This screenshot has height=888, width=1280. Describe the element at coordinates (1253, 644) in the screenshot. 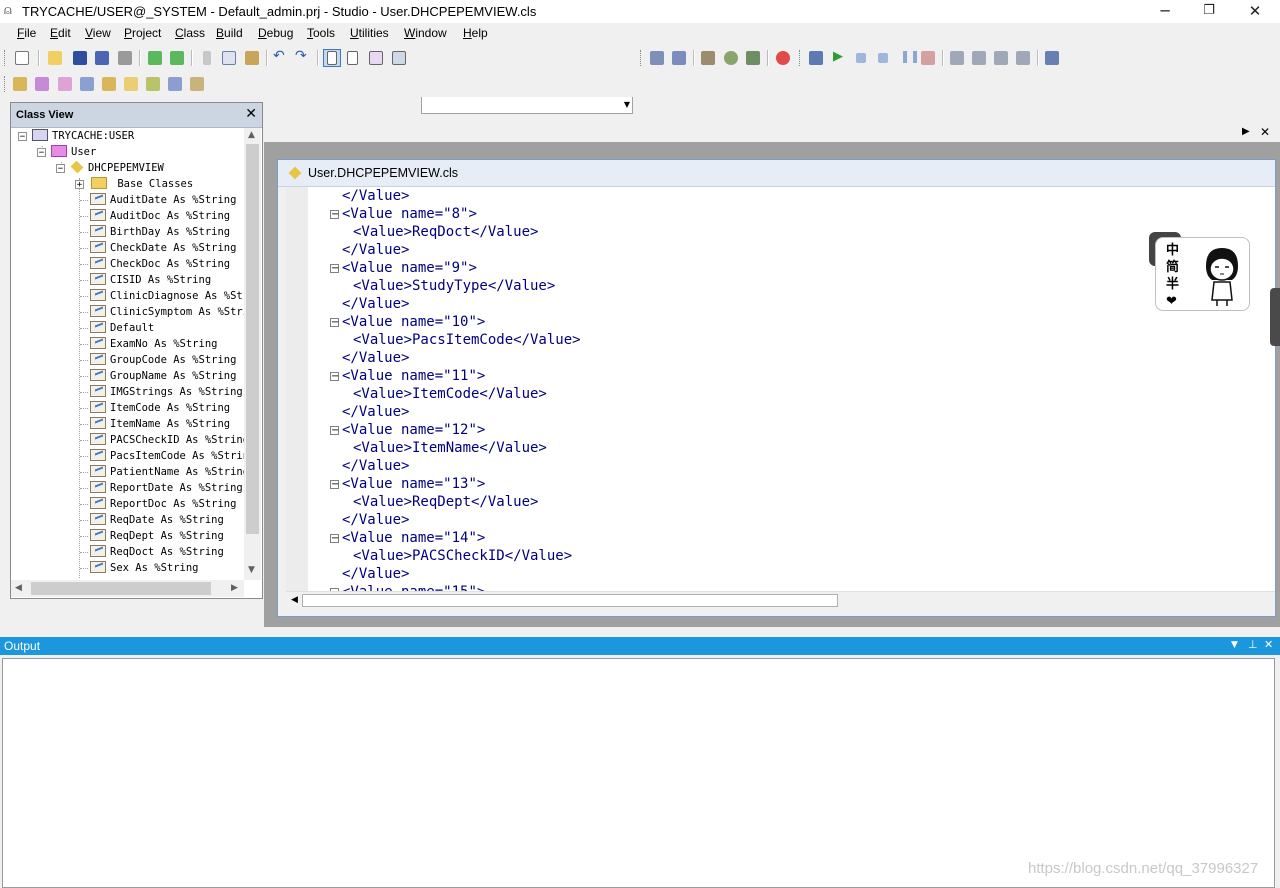

I see `pin-icon: ⊥` at that location.